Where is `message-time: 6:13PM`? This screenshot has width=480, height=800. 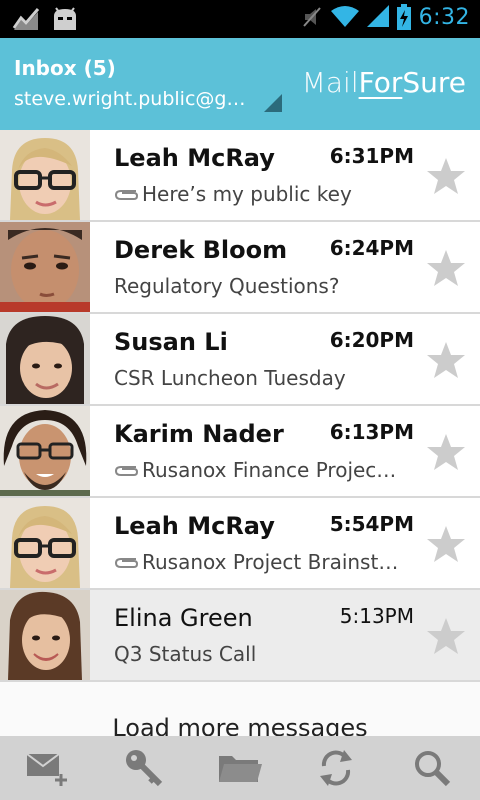
message-time: 6:13PM is located at coordinates (371, 432).